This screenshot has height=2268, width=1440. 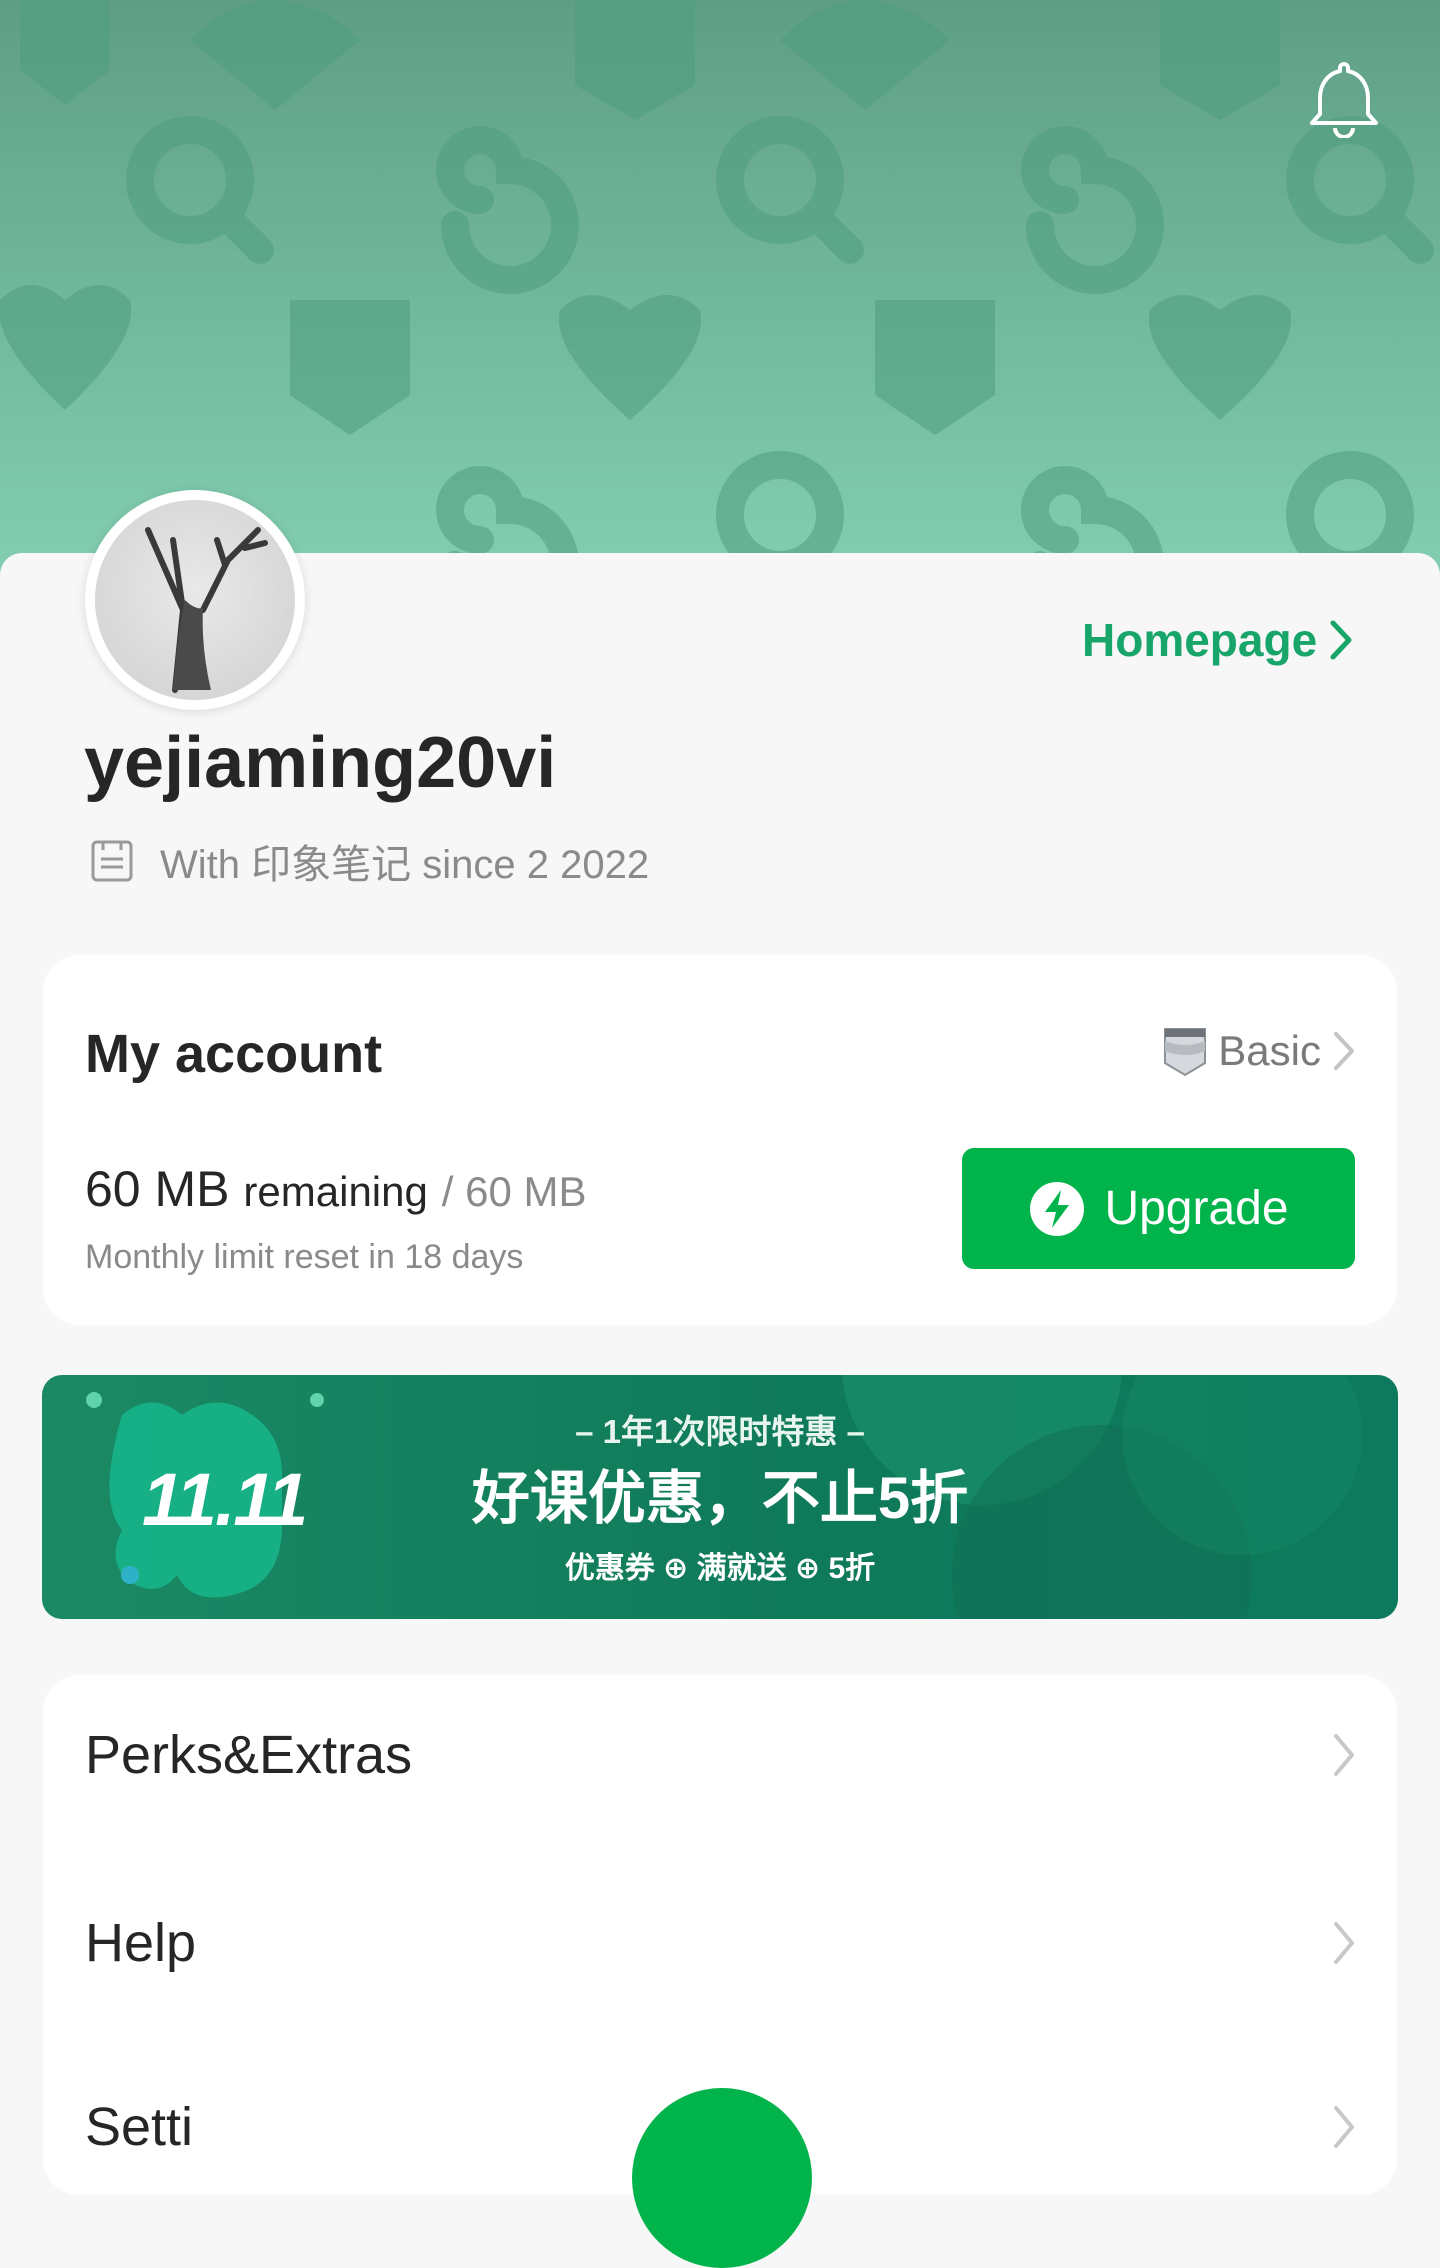 What do you see at coordinates (234, 1054) in the screenshot?
I see `account-title: My account` at bounding box center [234, 1054].